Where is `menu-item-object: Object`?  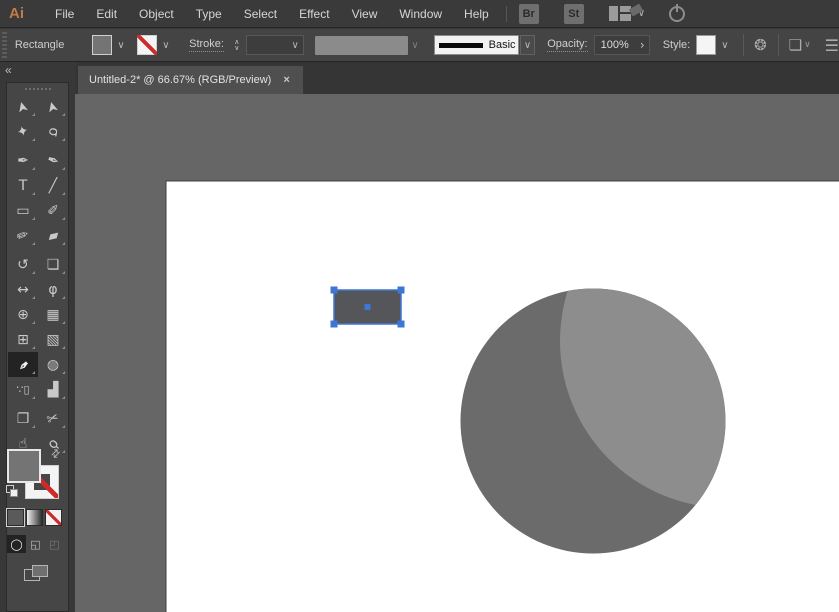
menu-item-object: Object is located at coordinates (156, 14).